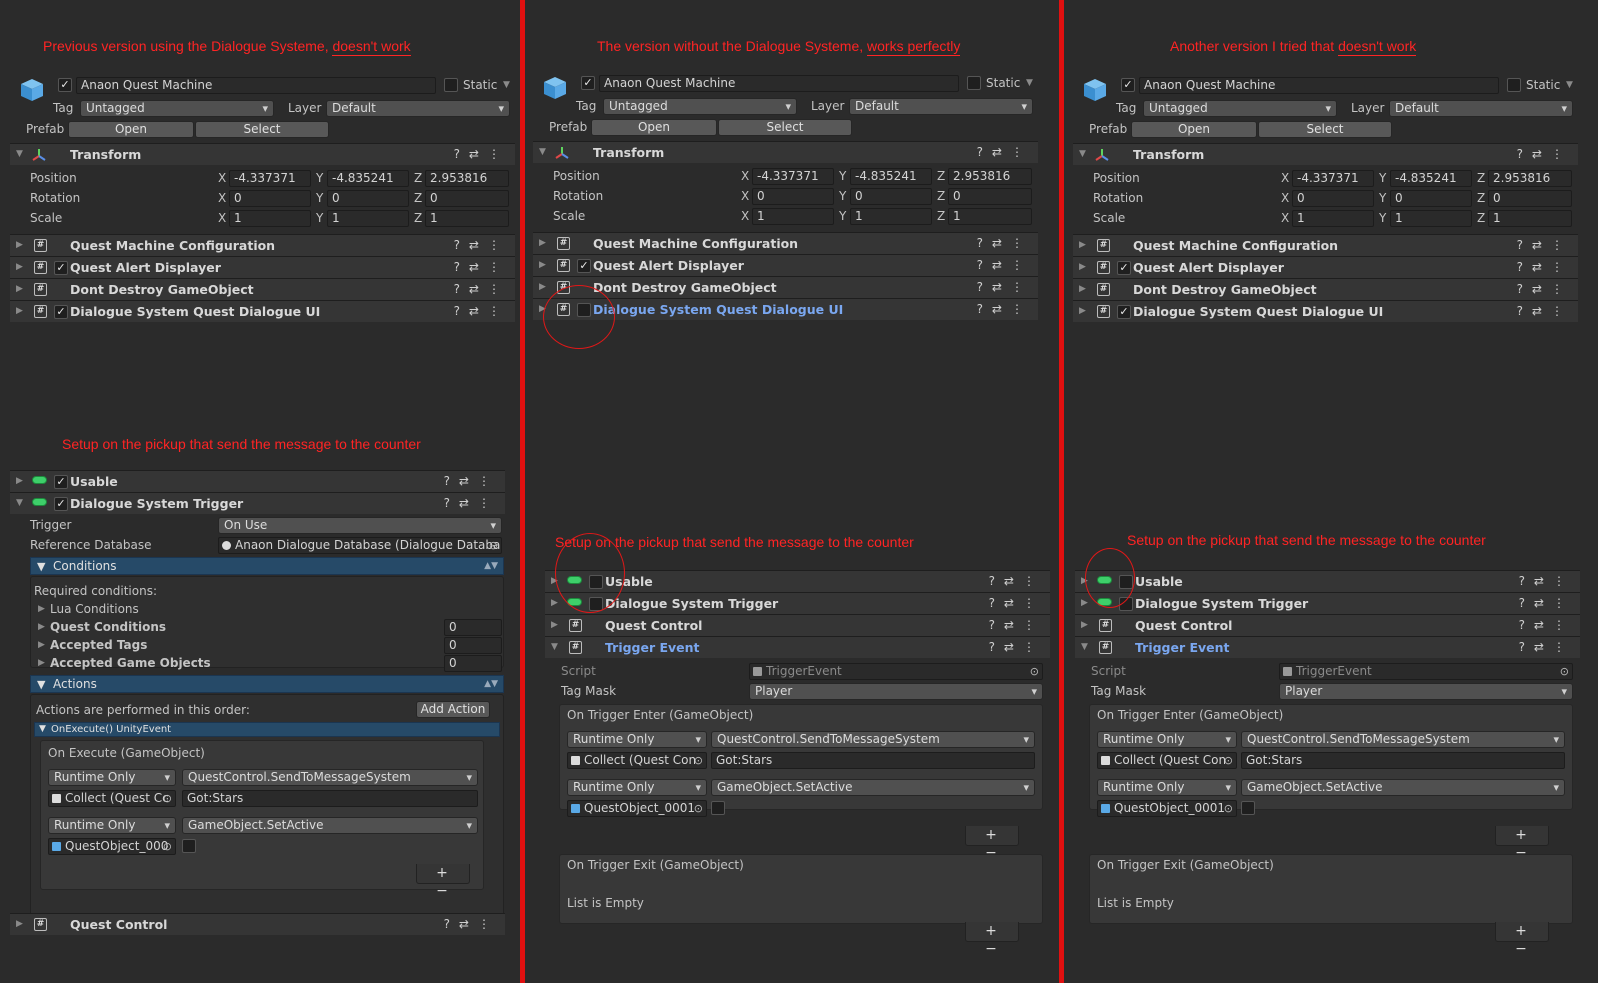 The image size is (1598, 983). I want to click on qmc-header: ▶ # Quest Machine Configuration ?⇄⋮, so click(785, 243).